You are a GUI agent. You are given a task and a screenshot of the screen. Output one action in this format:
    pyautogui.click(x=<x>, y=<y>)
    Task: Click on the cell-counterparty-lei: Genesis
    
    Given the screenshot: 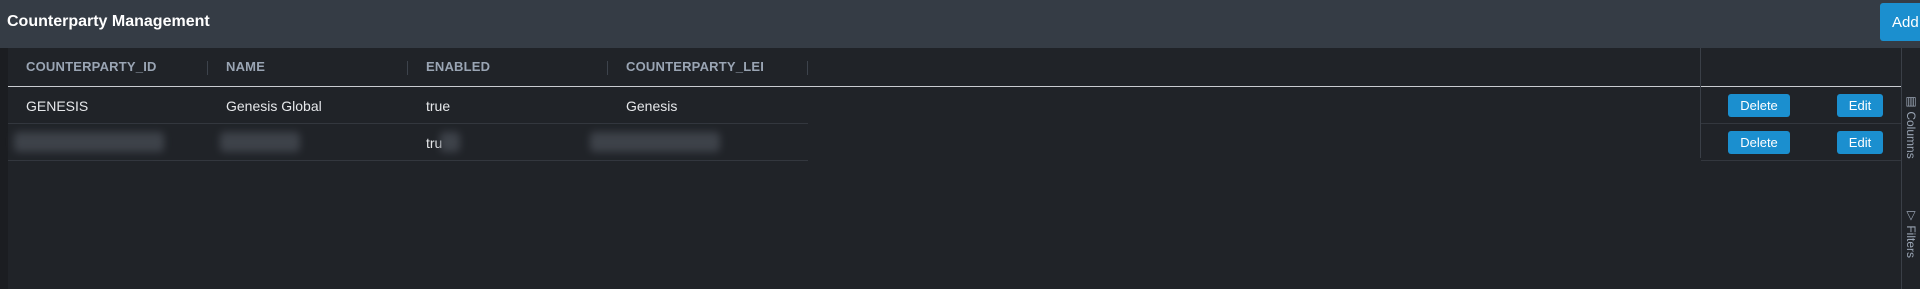 What is the action you would take?
    pyautogui.click(x=652, y=106)
    